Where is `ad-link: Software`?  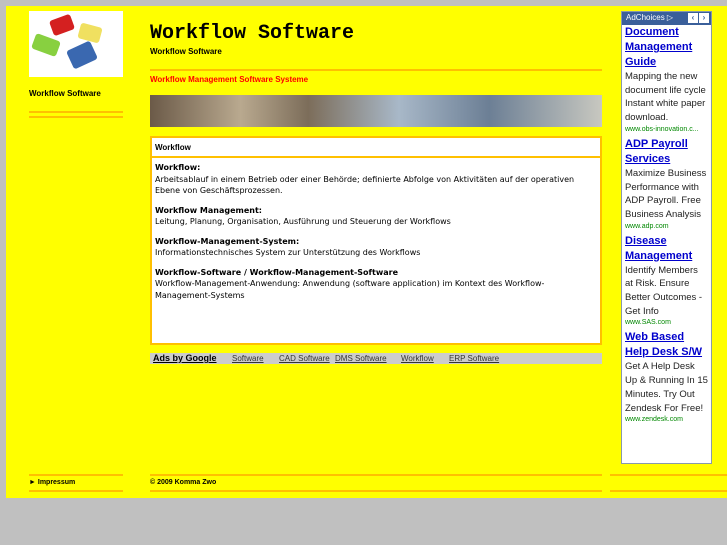
ad-link: Software is located at coordinates (248, 358).